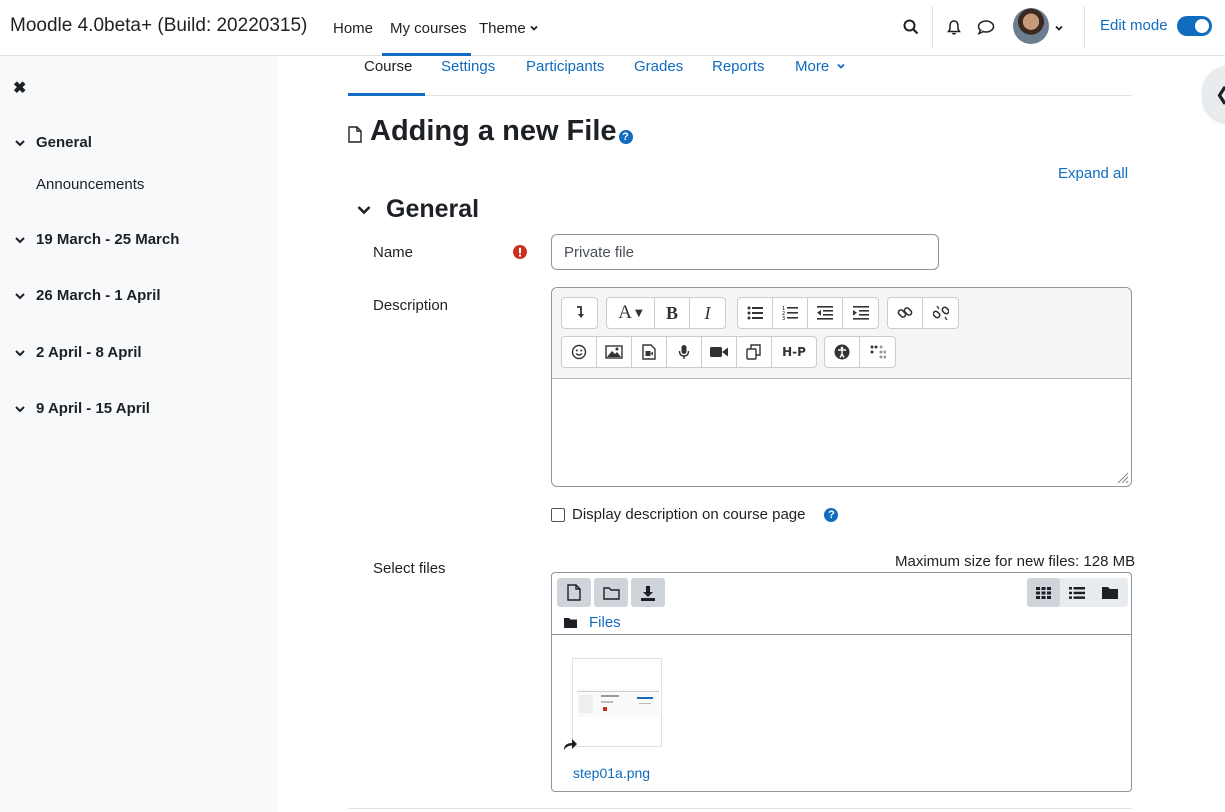 Image resolution: width=1225 pixels, height=812 pixels. Describe the element at coordinates (614, 352) in the screenshot. I see `image-button` at that location.